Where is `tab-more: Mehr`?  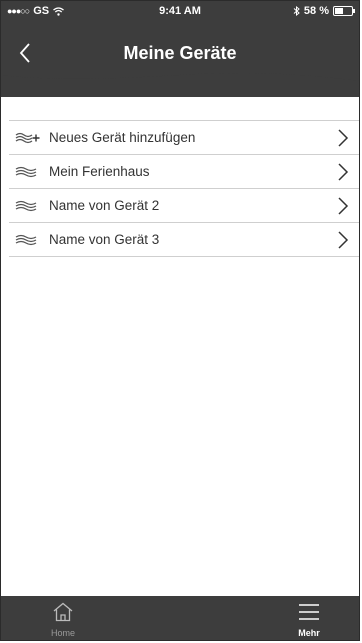 tab-more: Mehr is located at coordinates (309, 618).